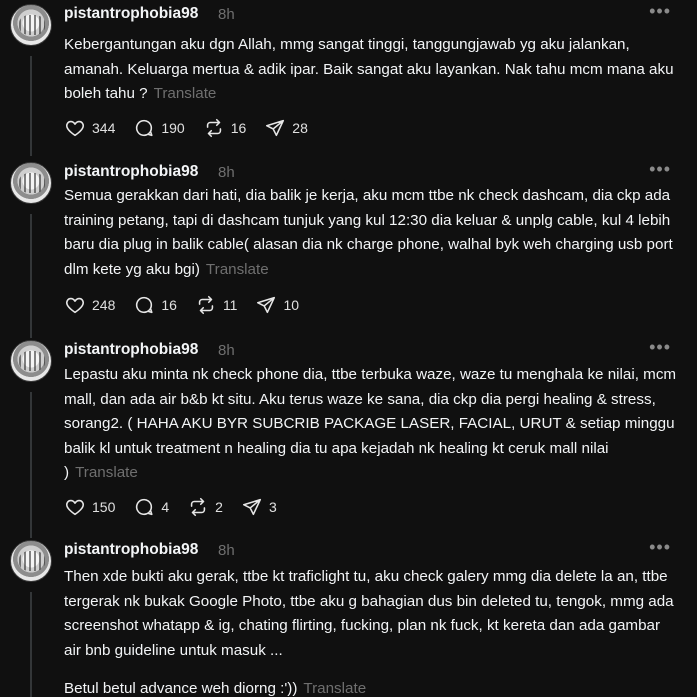  Describe the element at coordinates (179, 507) in the screenshot. I see `action-bar: 150 4 2 3` at that location.